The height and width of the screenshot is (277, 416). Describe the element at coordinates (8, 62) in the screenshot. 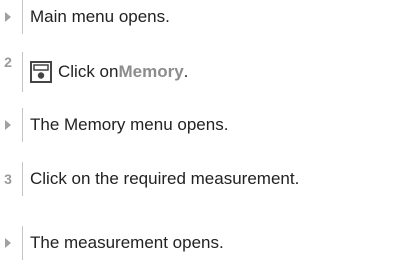

I see `step-number: 2` at that location.